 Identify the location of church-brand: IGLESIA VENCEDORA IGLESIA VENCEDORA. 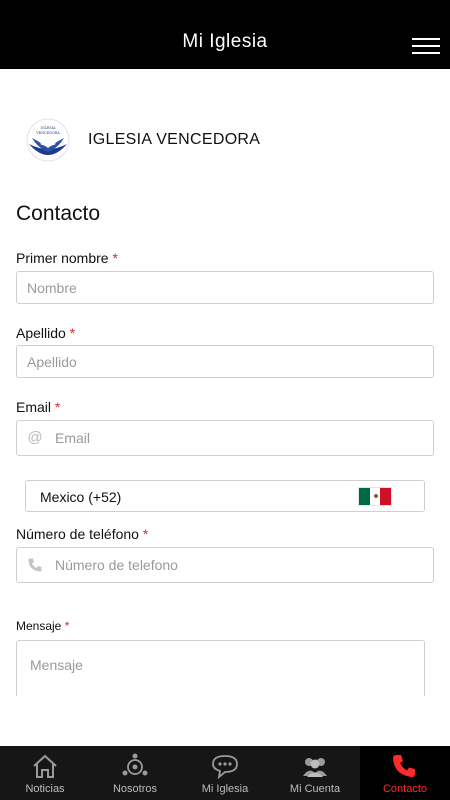
(143, 140).